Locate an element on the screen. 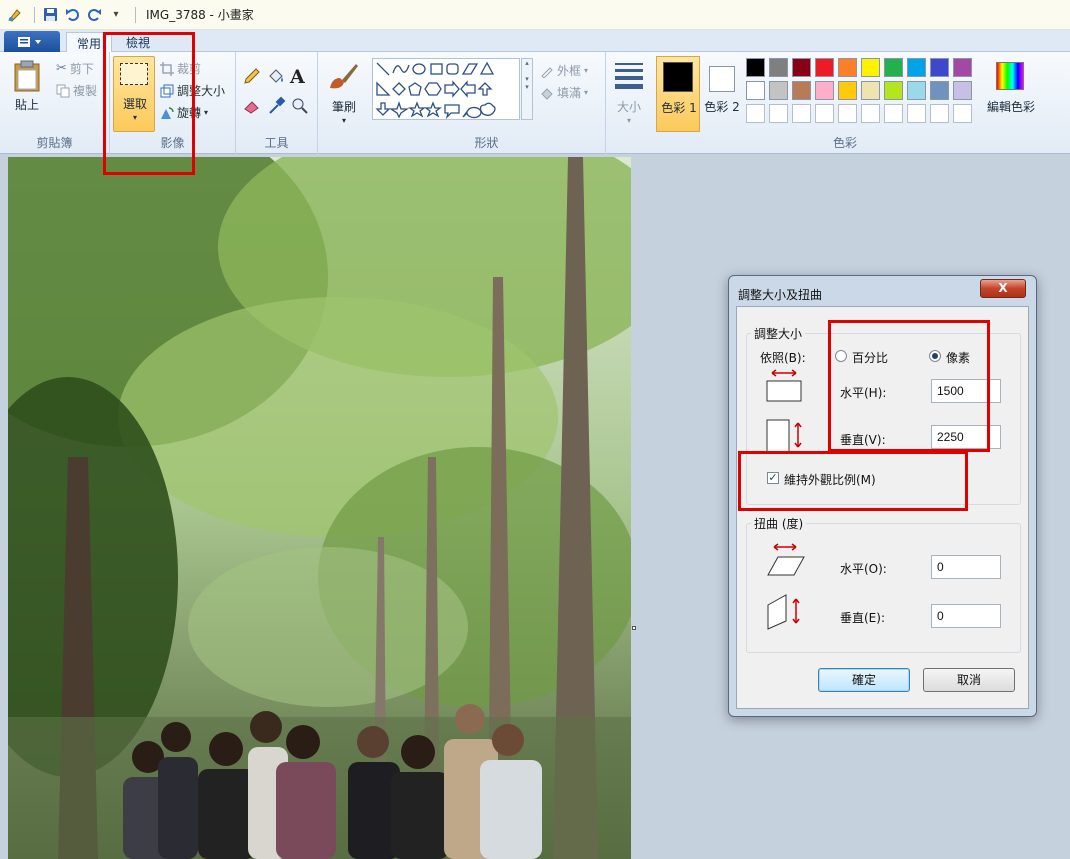 The width and height of the screenshot is (1070, 859). undo-icon is located at coordinates (72, 15).